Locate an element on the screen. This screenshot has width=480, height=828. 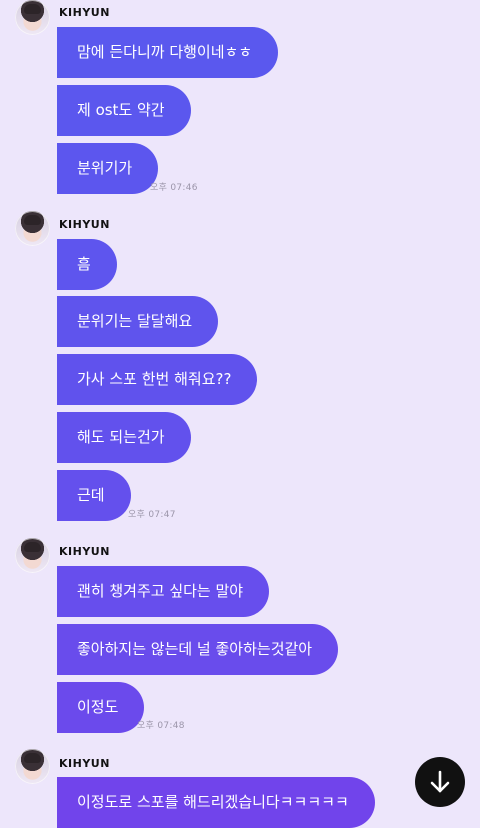
message-bubble: 제 ost도 약간 is located at coordinates (124, 110).